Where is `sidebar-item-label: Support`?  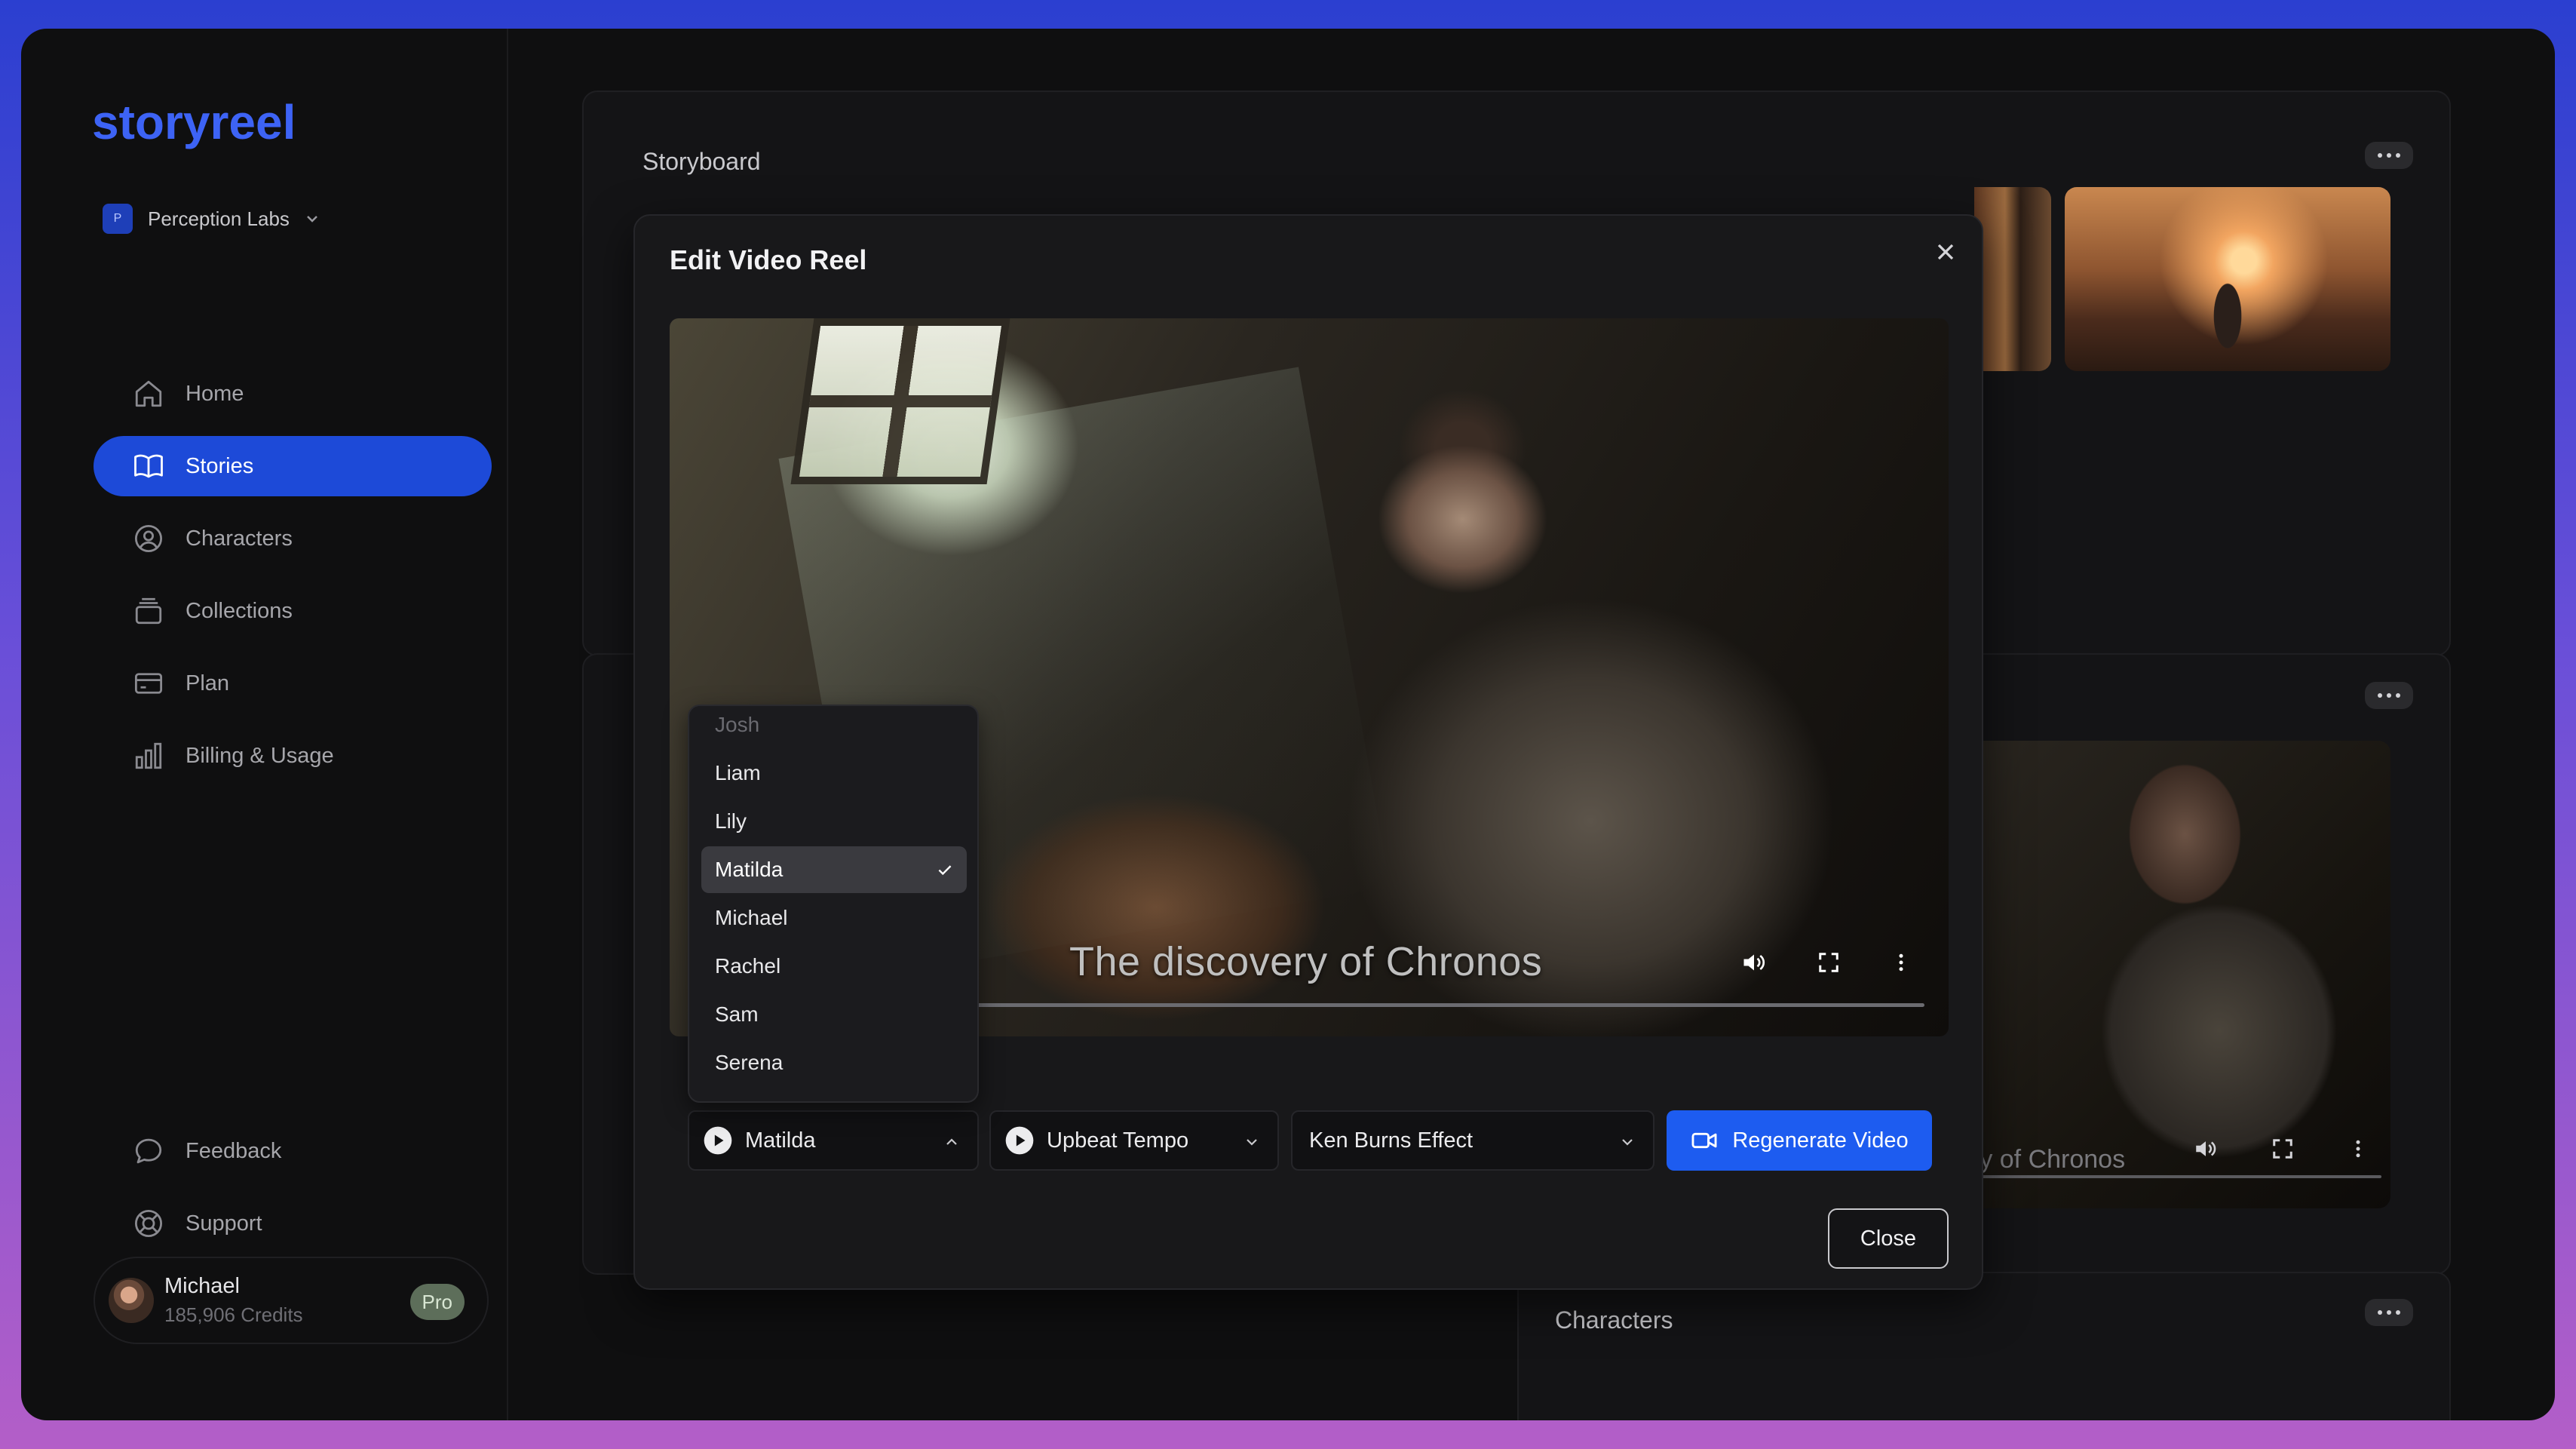 sidebar-item-label: Support is located at coordinates (224, 1223).